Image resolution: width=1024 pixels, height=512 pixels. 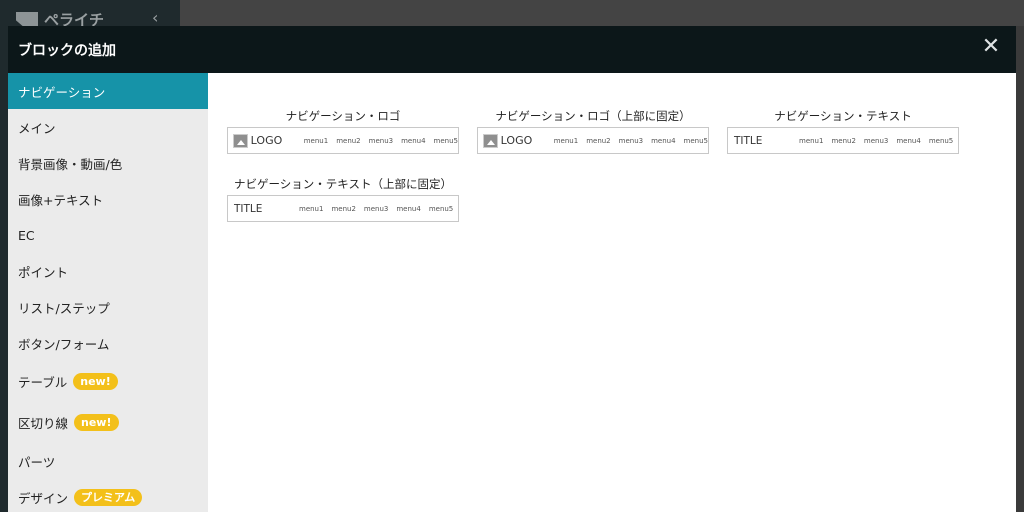 I want to click on sidebar-item-main: メイン, so click(x=108, y=127).